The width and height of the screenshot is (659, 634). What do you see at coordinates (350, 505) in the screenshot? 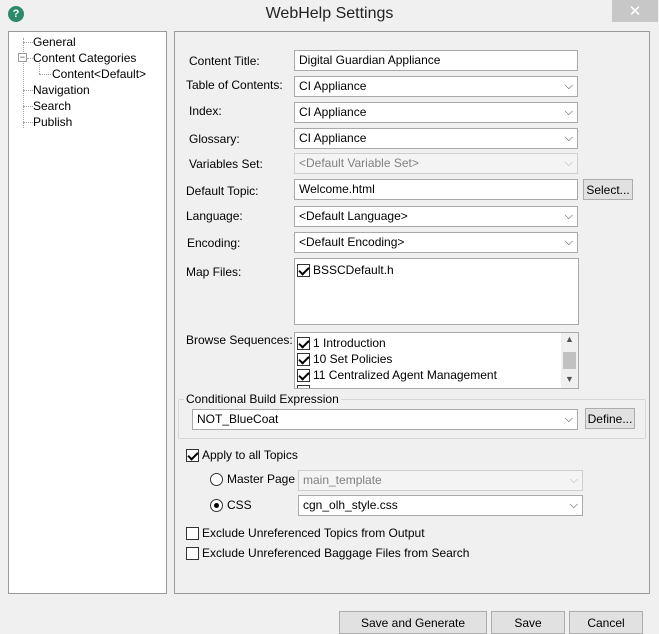
I see `css-value: cgn_olh_style.css` at bounding box center [350, 505].